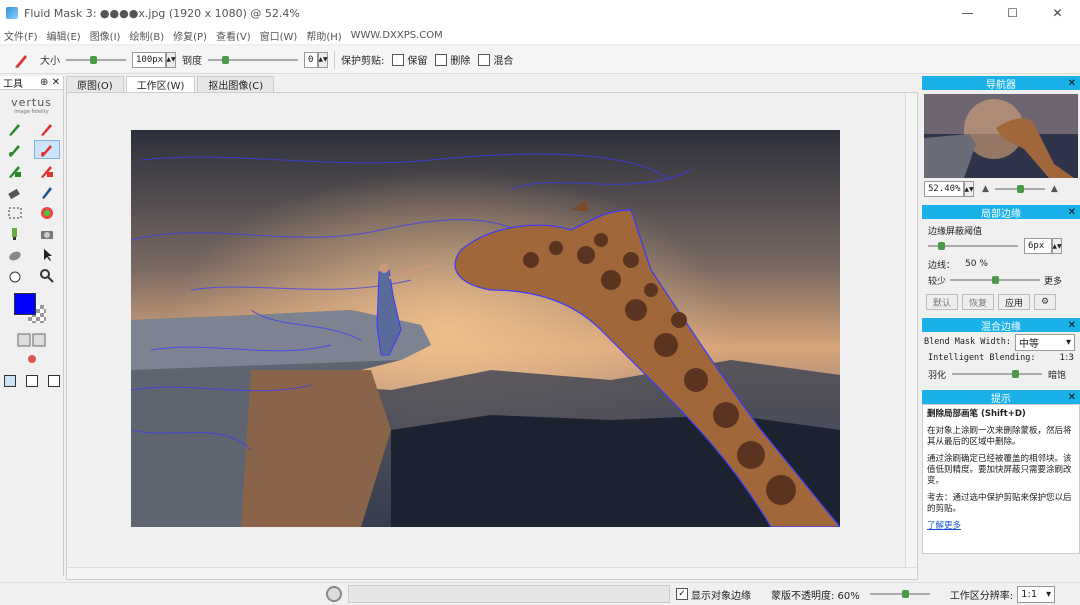  What do you see at coordinates (942, 302) in the screenshot?
I see `default-button: 默认` at bounding box center [942, 302].